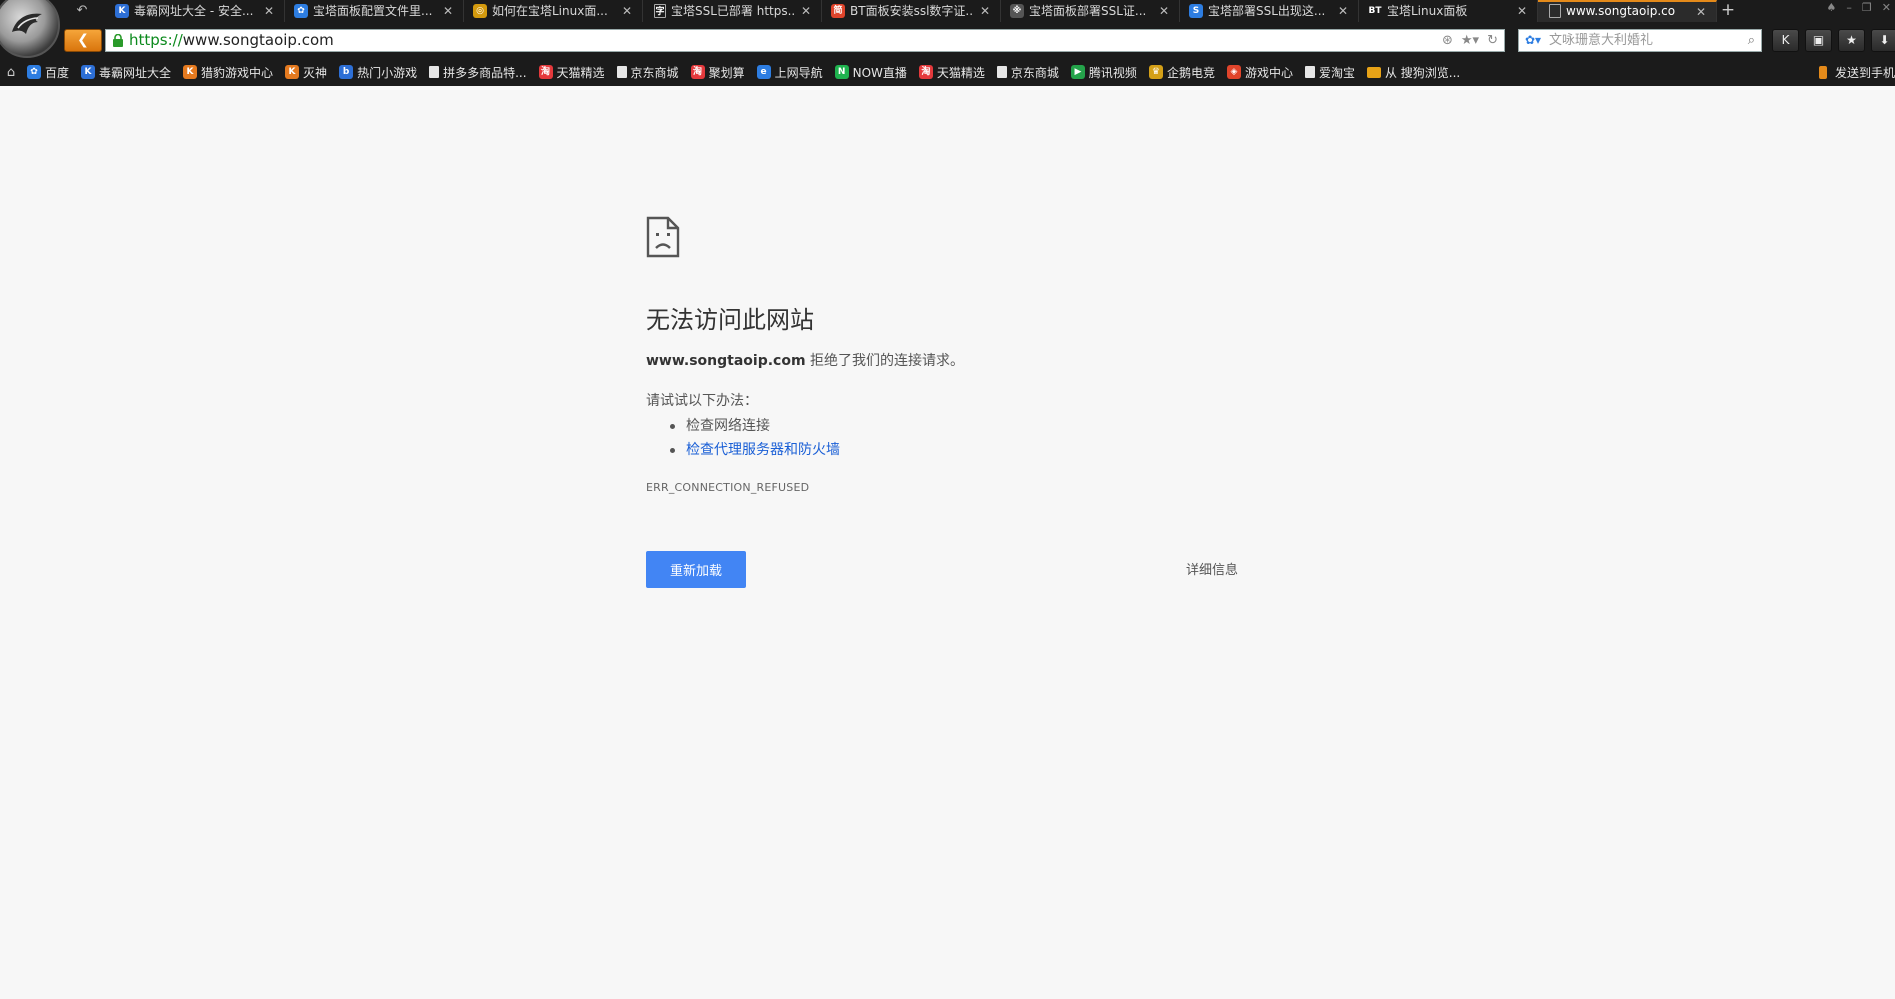 The height and width of the screenshot is (999, 1895). Describe the element at coordinates (763, 72) in the screenshot. I see `ie-icon: e` at that location.